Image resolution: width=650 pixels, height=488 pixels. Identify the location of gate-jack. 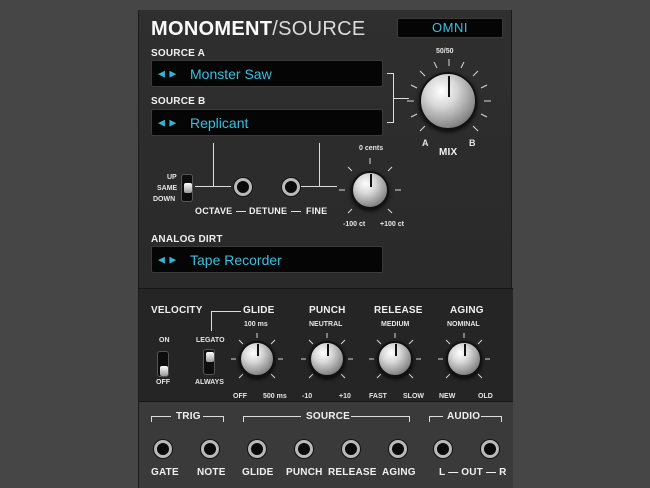
(163, 449).